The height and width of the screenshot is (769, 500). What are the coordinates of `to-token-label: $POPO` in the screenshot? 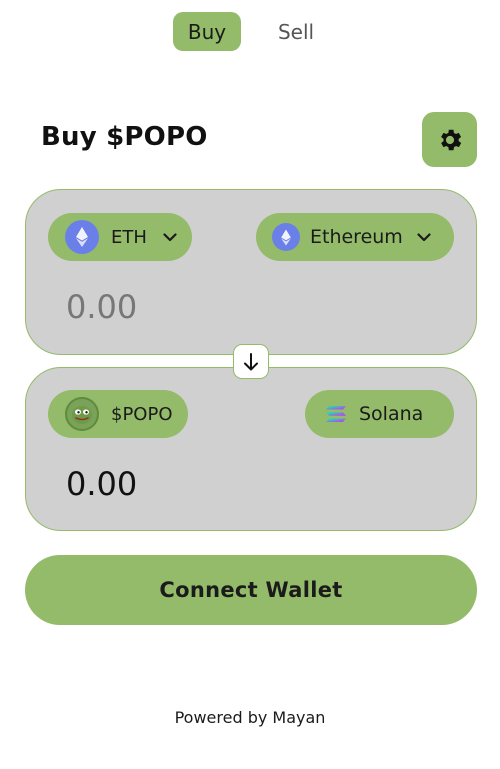 It's located at (142, 414).